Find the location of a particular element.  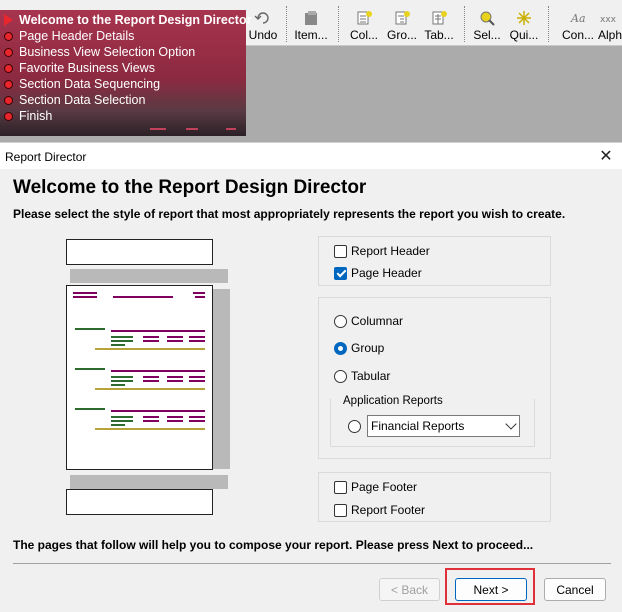

group-label: Group is located at coordinates (368, 348).